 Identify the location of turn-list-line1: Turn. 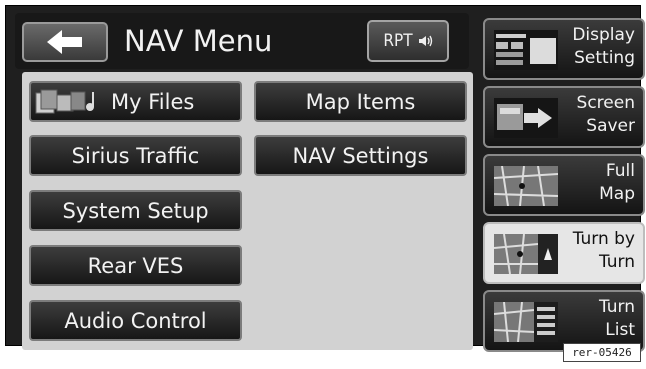
(616, 307).